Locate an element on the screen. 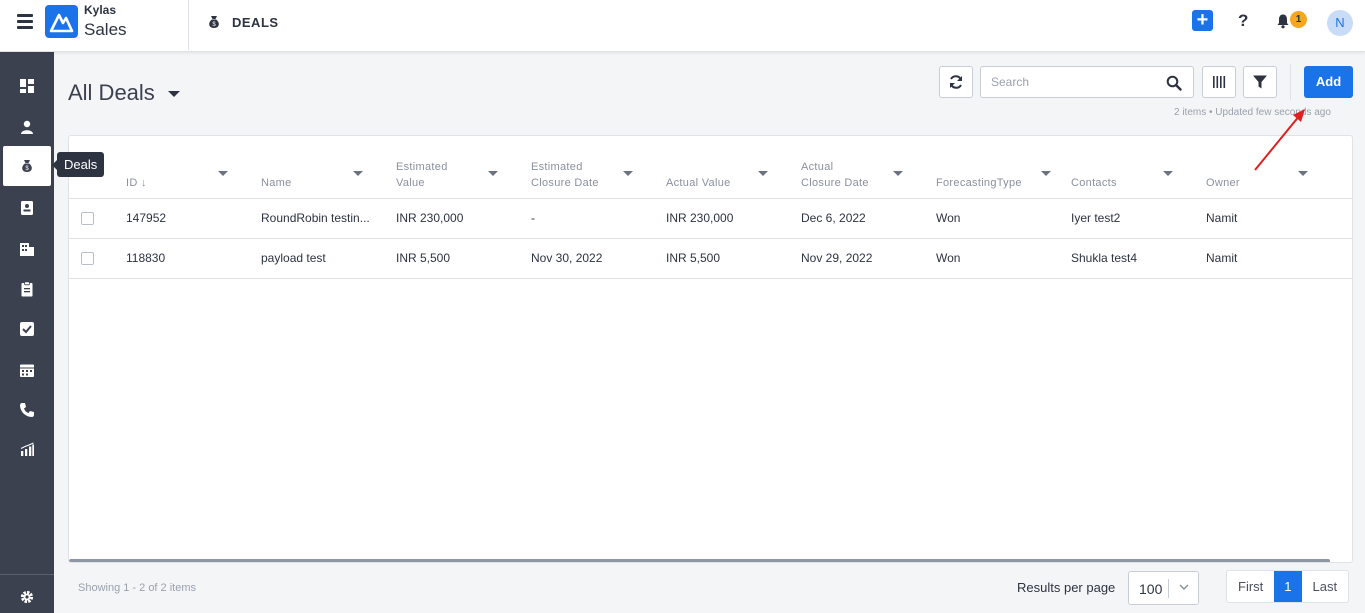 This screenshot has height=613, width=1365. cell-estimated-value: INR 5,500 is located at coordinates (423, 258).